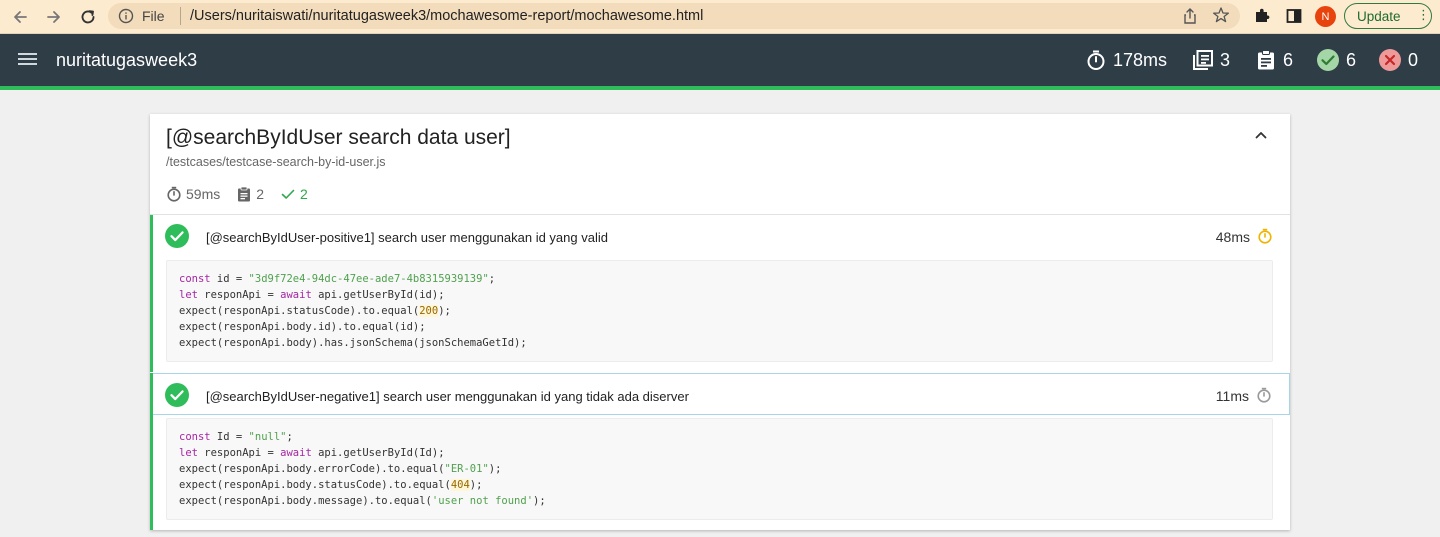 Image resolution: width=1440 pixels, height=537 pixels. Describe the element at coordinates (1390, 60) in the screenshot. I see `close-circle-icon` at that location.